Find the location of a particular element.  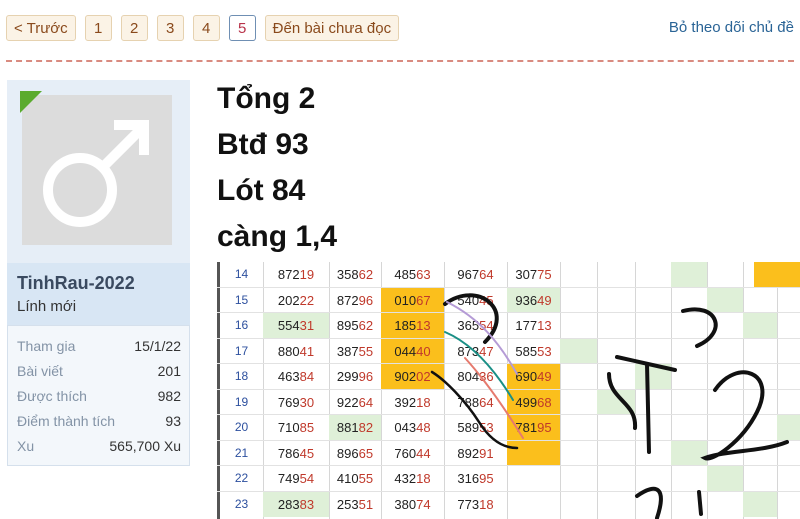

unread-posts-button: Đến bài chưa đọc is located at coordinates (332, 28).